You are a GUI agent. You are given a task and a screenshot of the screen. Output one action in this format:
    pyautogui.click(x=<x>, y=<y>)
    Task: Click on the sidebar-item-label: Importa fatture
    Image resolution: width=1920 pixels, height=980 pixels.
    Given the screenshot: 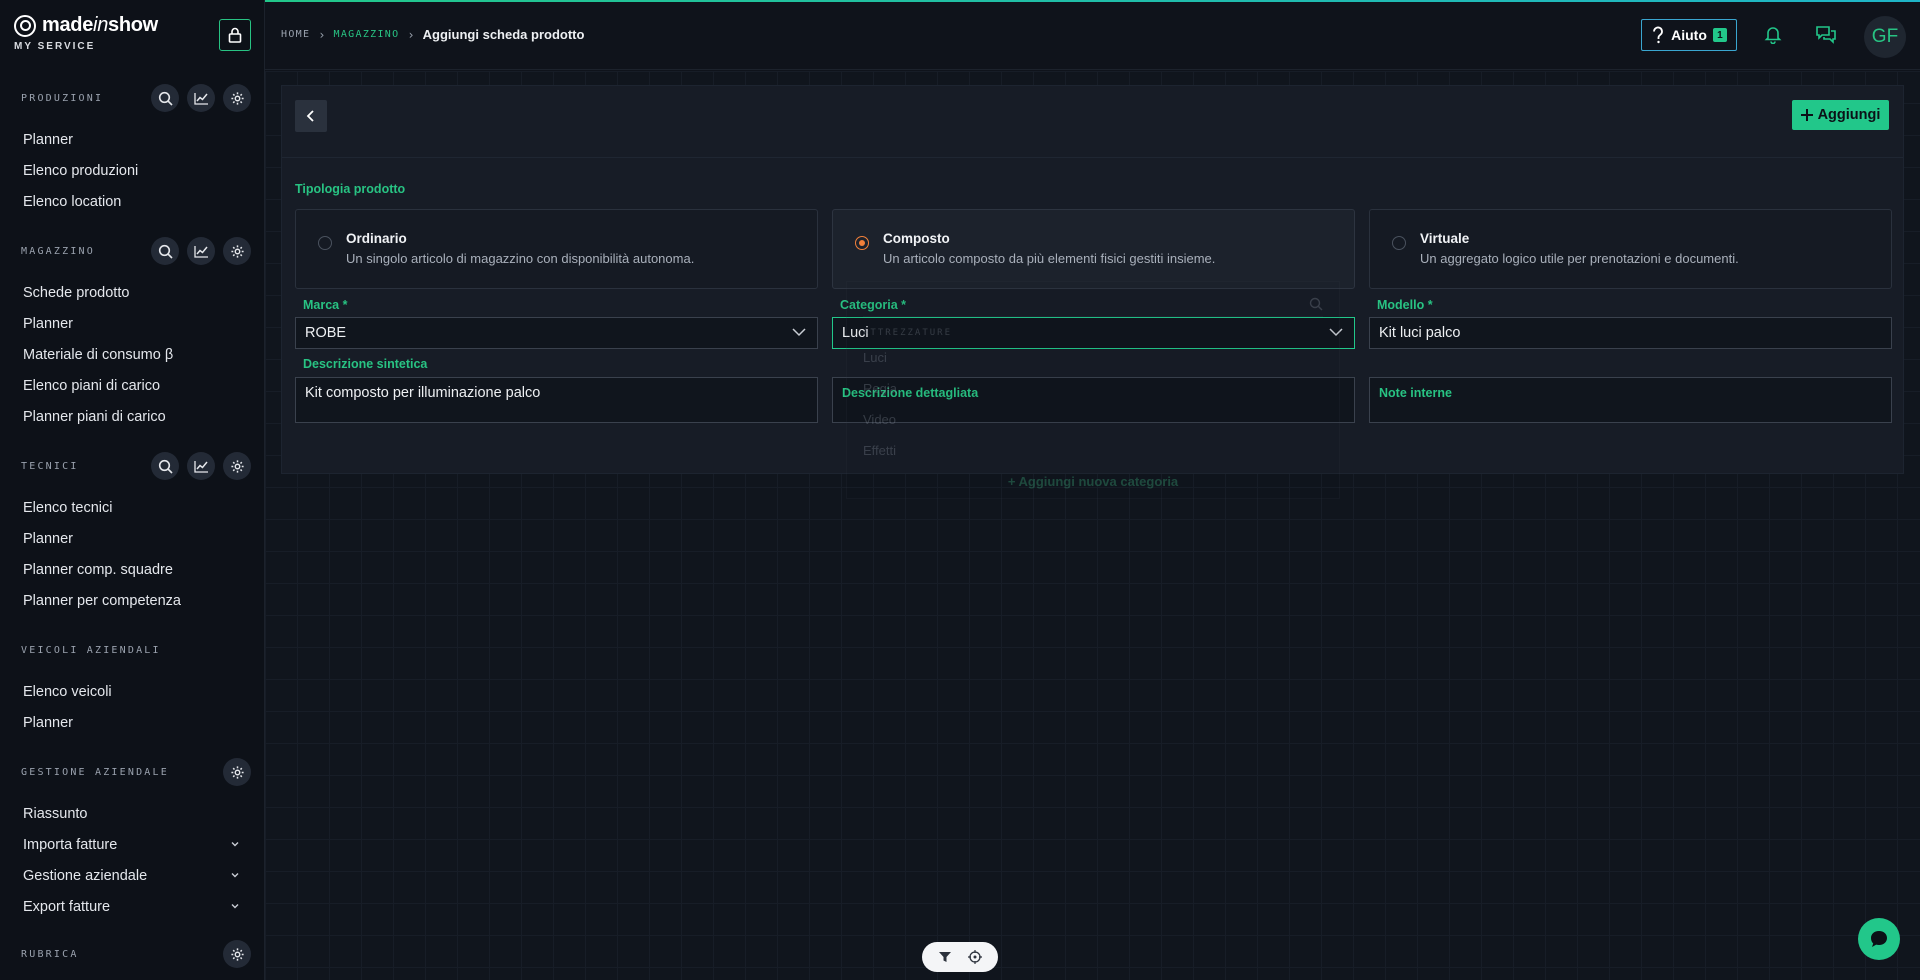 What is the action you would take?
    pyautogui.click(x=70, y=844)
    